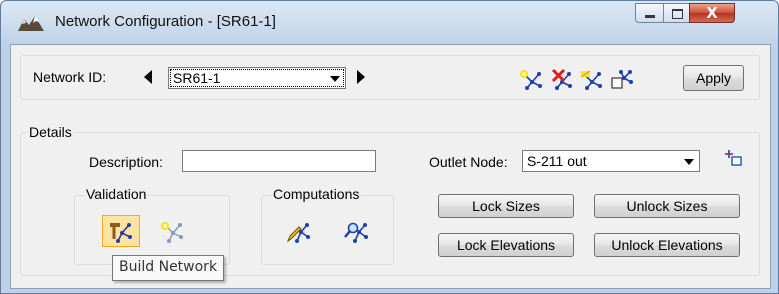 This screenshot has width=779, height=294. What do you see at coordinates (165, 21) in the screenshot?
I see `window-title: Network Configuration - [SR61-1]` at bounding box center [165, 21].